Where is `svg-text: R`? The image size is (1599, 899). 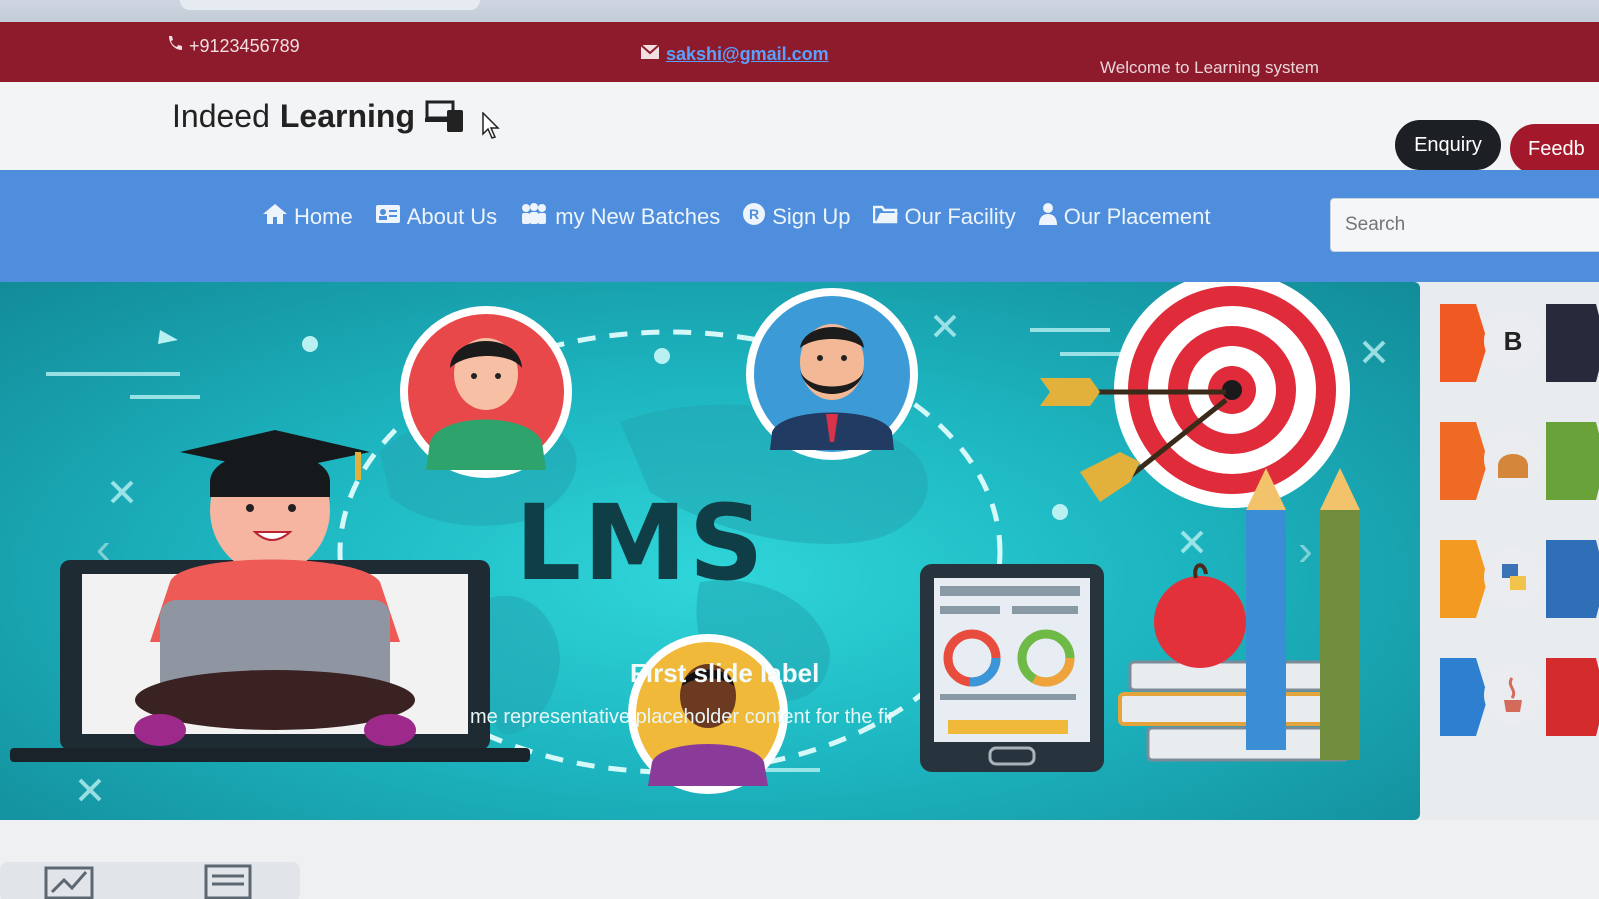
svg-text: R is located at coordinates (754, 214).